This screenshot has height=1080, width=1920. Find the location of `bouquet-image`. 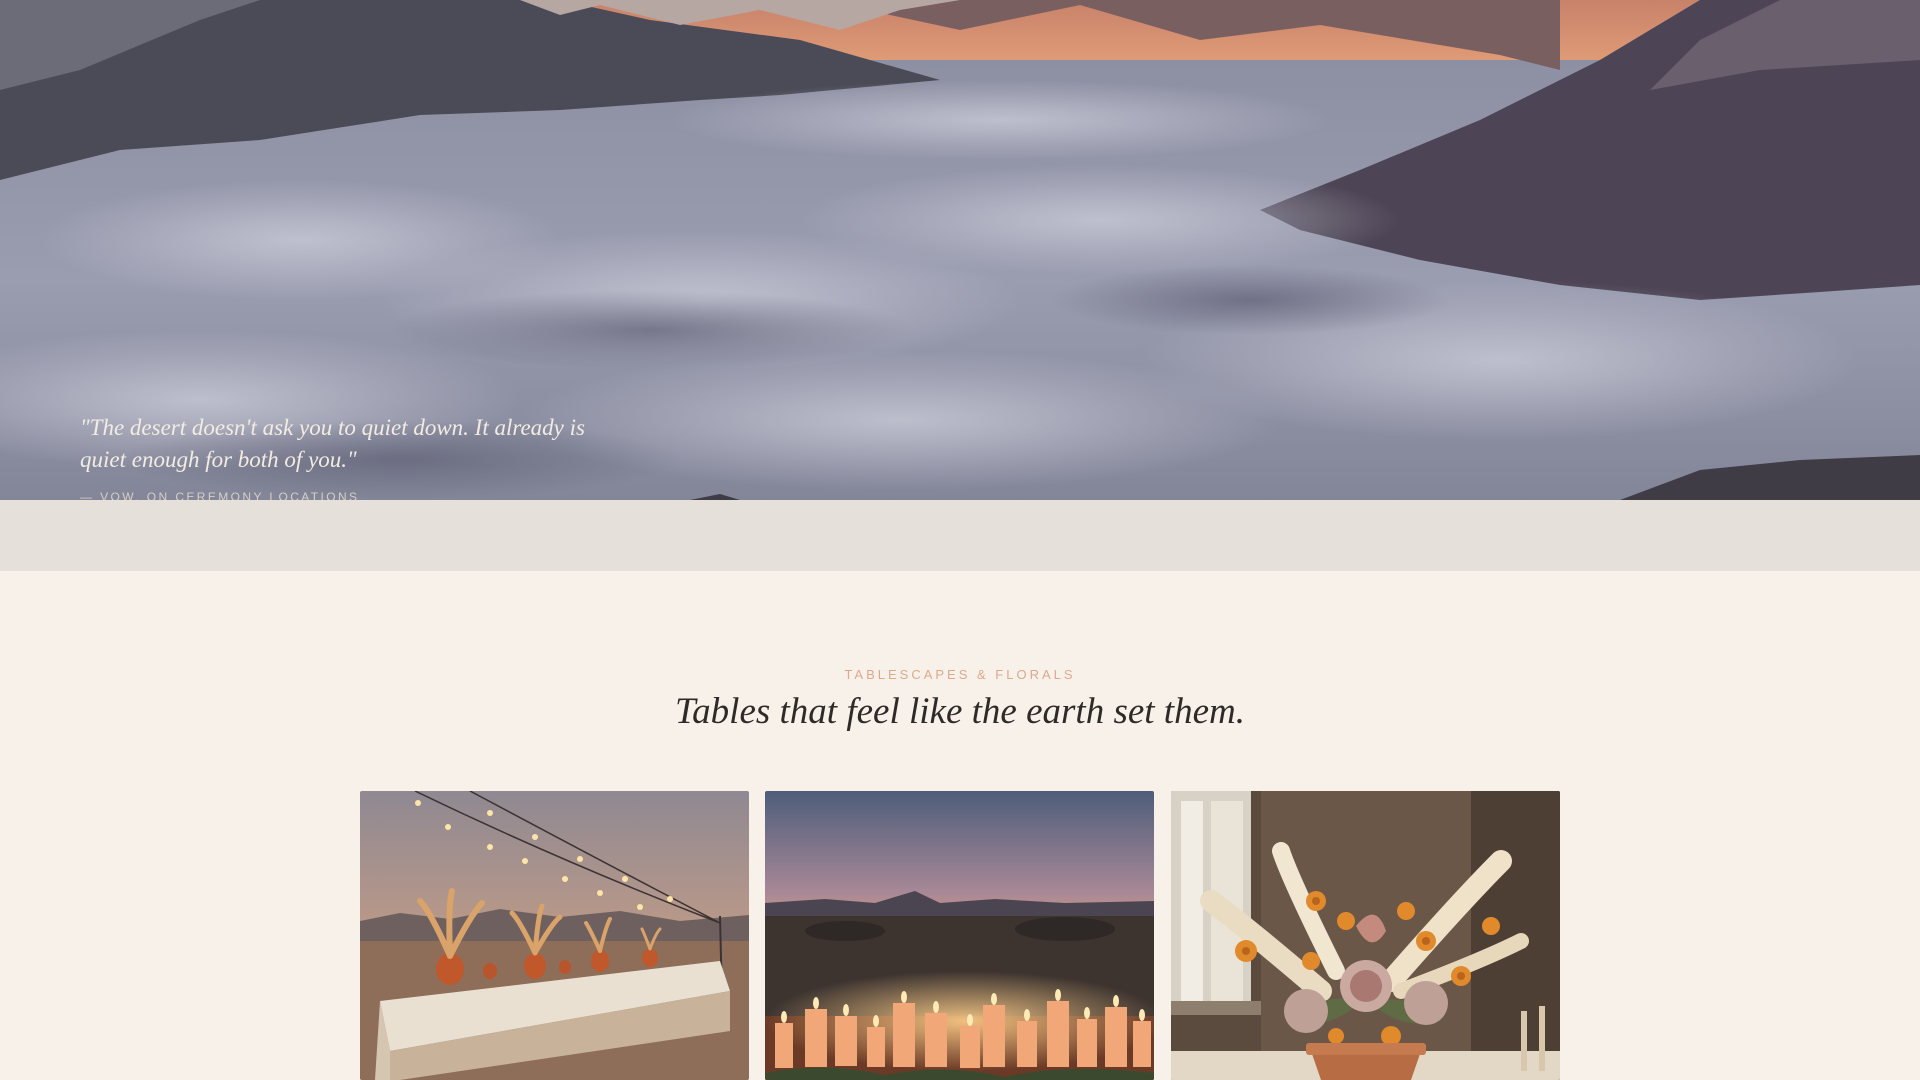

bouquet-image is located at coordinates (1365, 935).